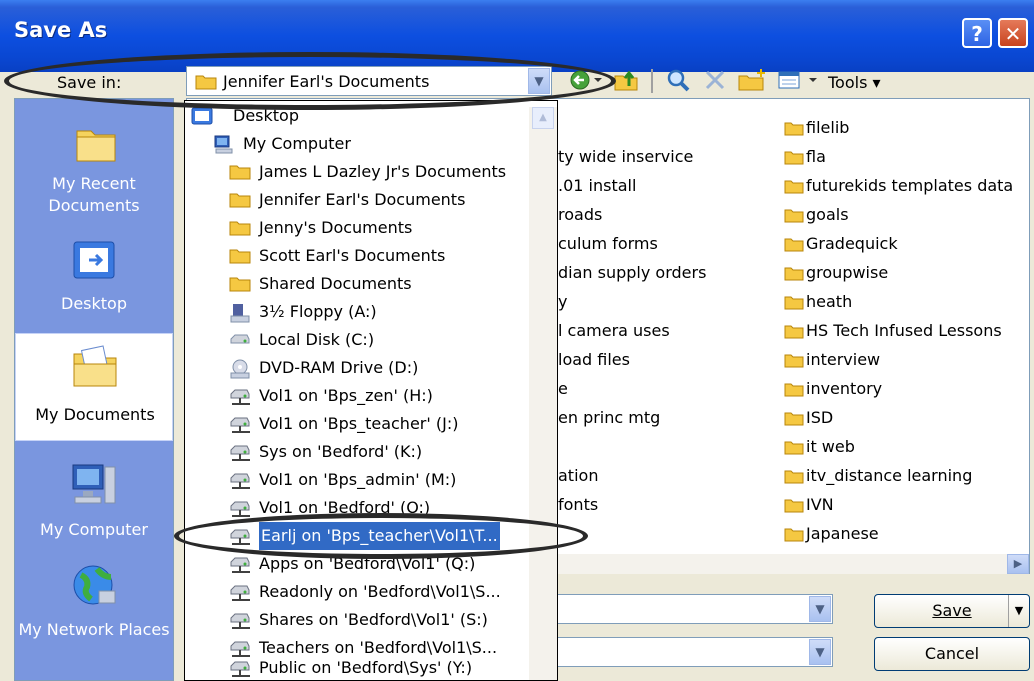 The image size is (1034, 681). What do you see at coordinates (816, 156) in the screenshot?
I see `file-name: fla` at bounding box center [816, 156].